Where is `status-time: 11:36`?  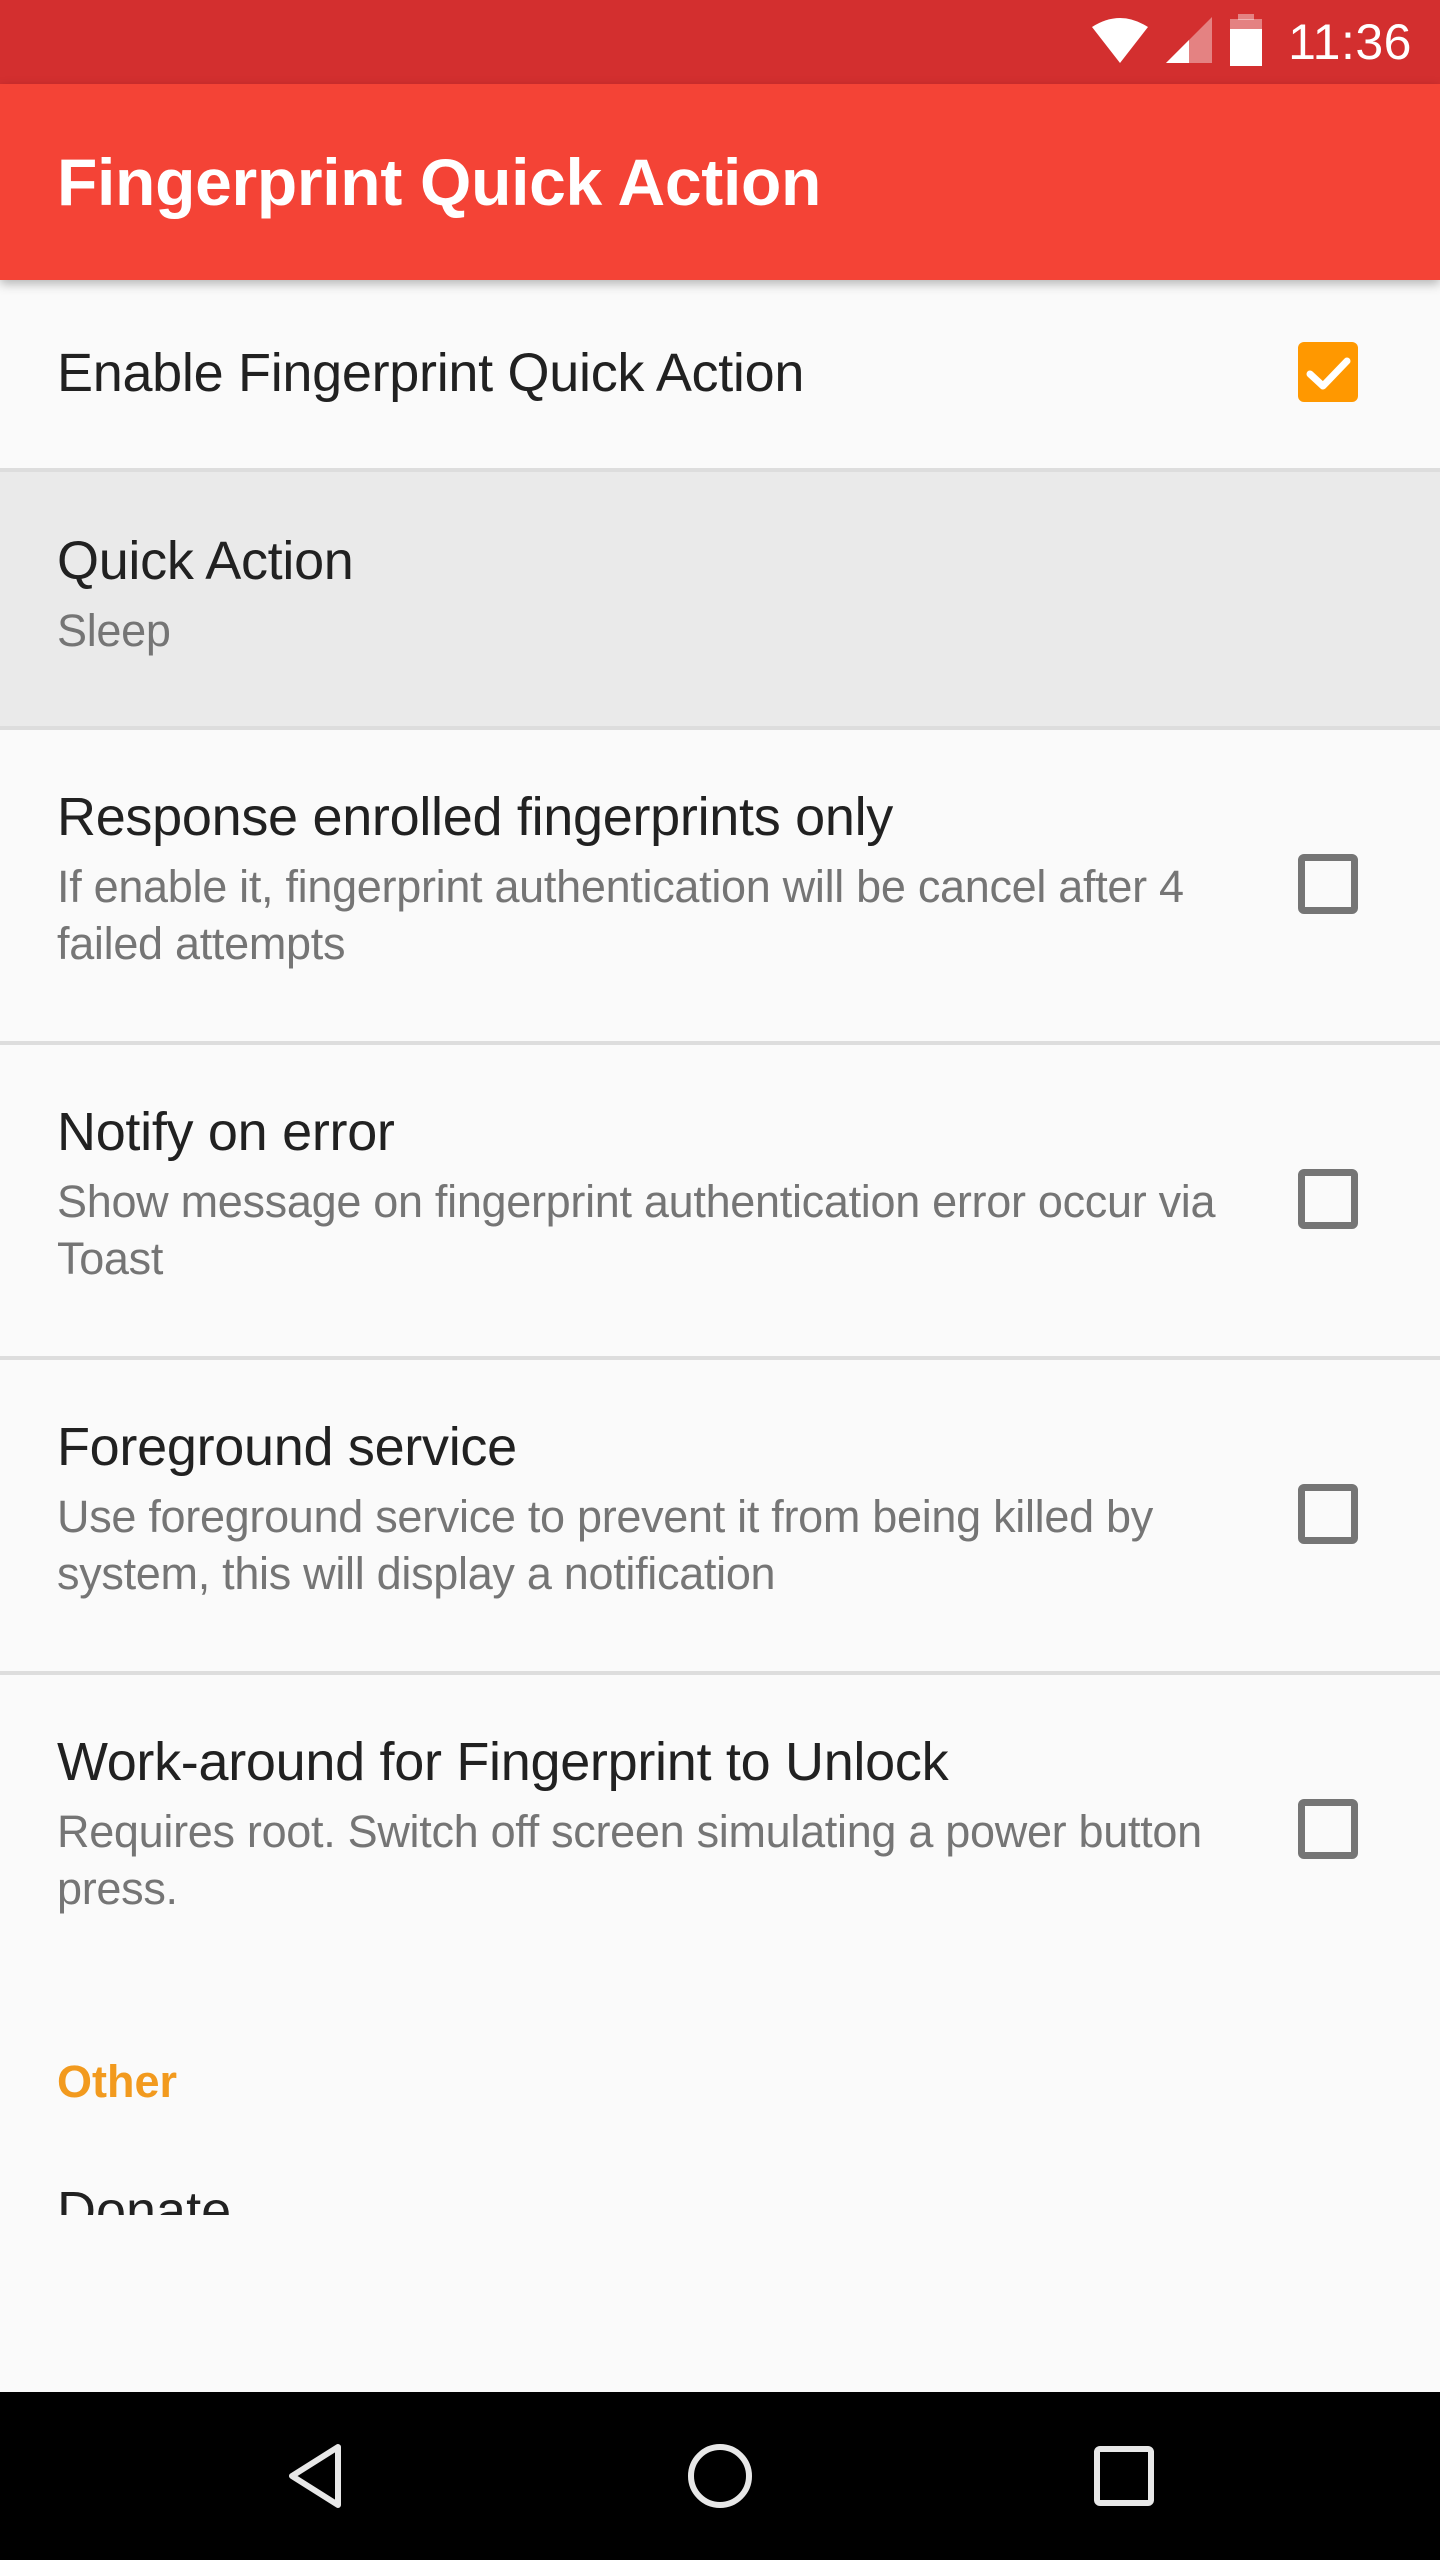
status-time: 11:36 is located at coordinates (1350, 42).